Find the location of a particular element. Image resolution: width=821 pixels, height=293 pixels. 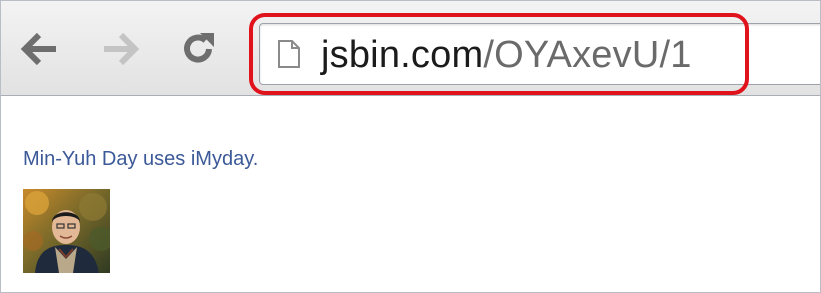

forward-button is located at coordinates (120, 49).